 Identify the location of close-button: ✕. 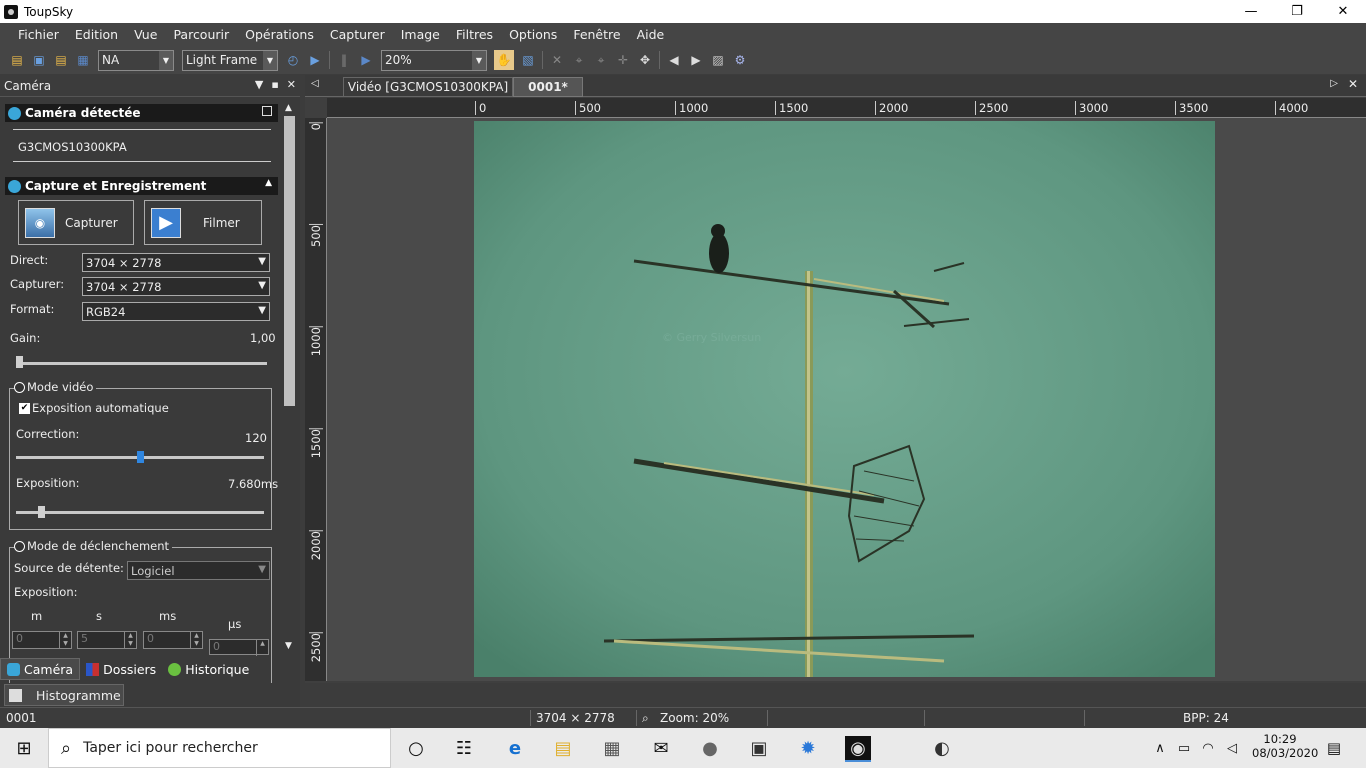
(1343, 11).